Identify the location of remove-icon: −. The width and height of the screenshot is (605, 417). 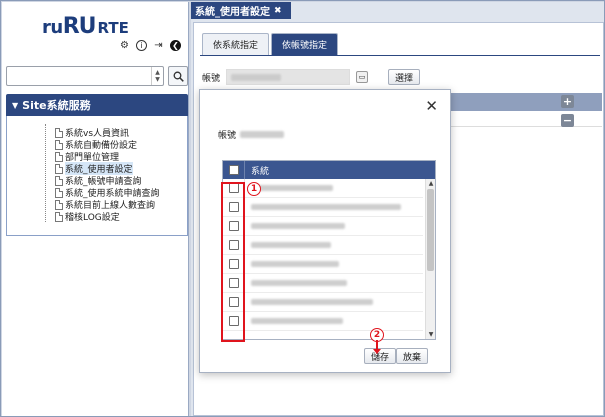
(567, 120).